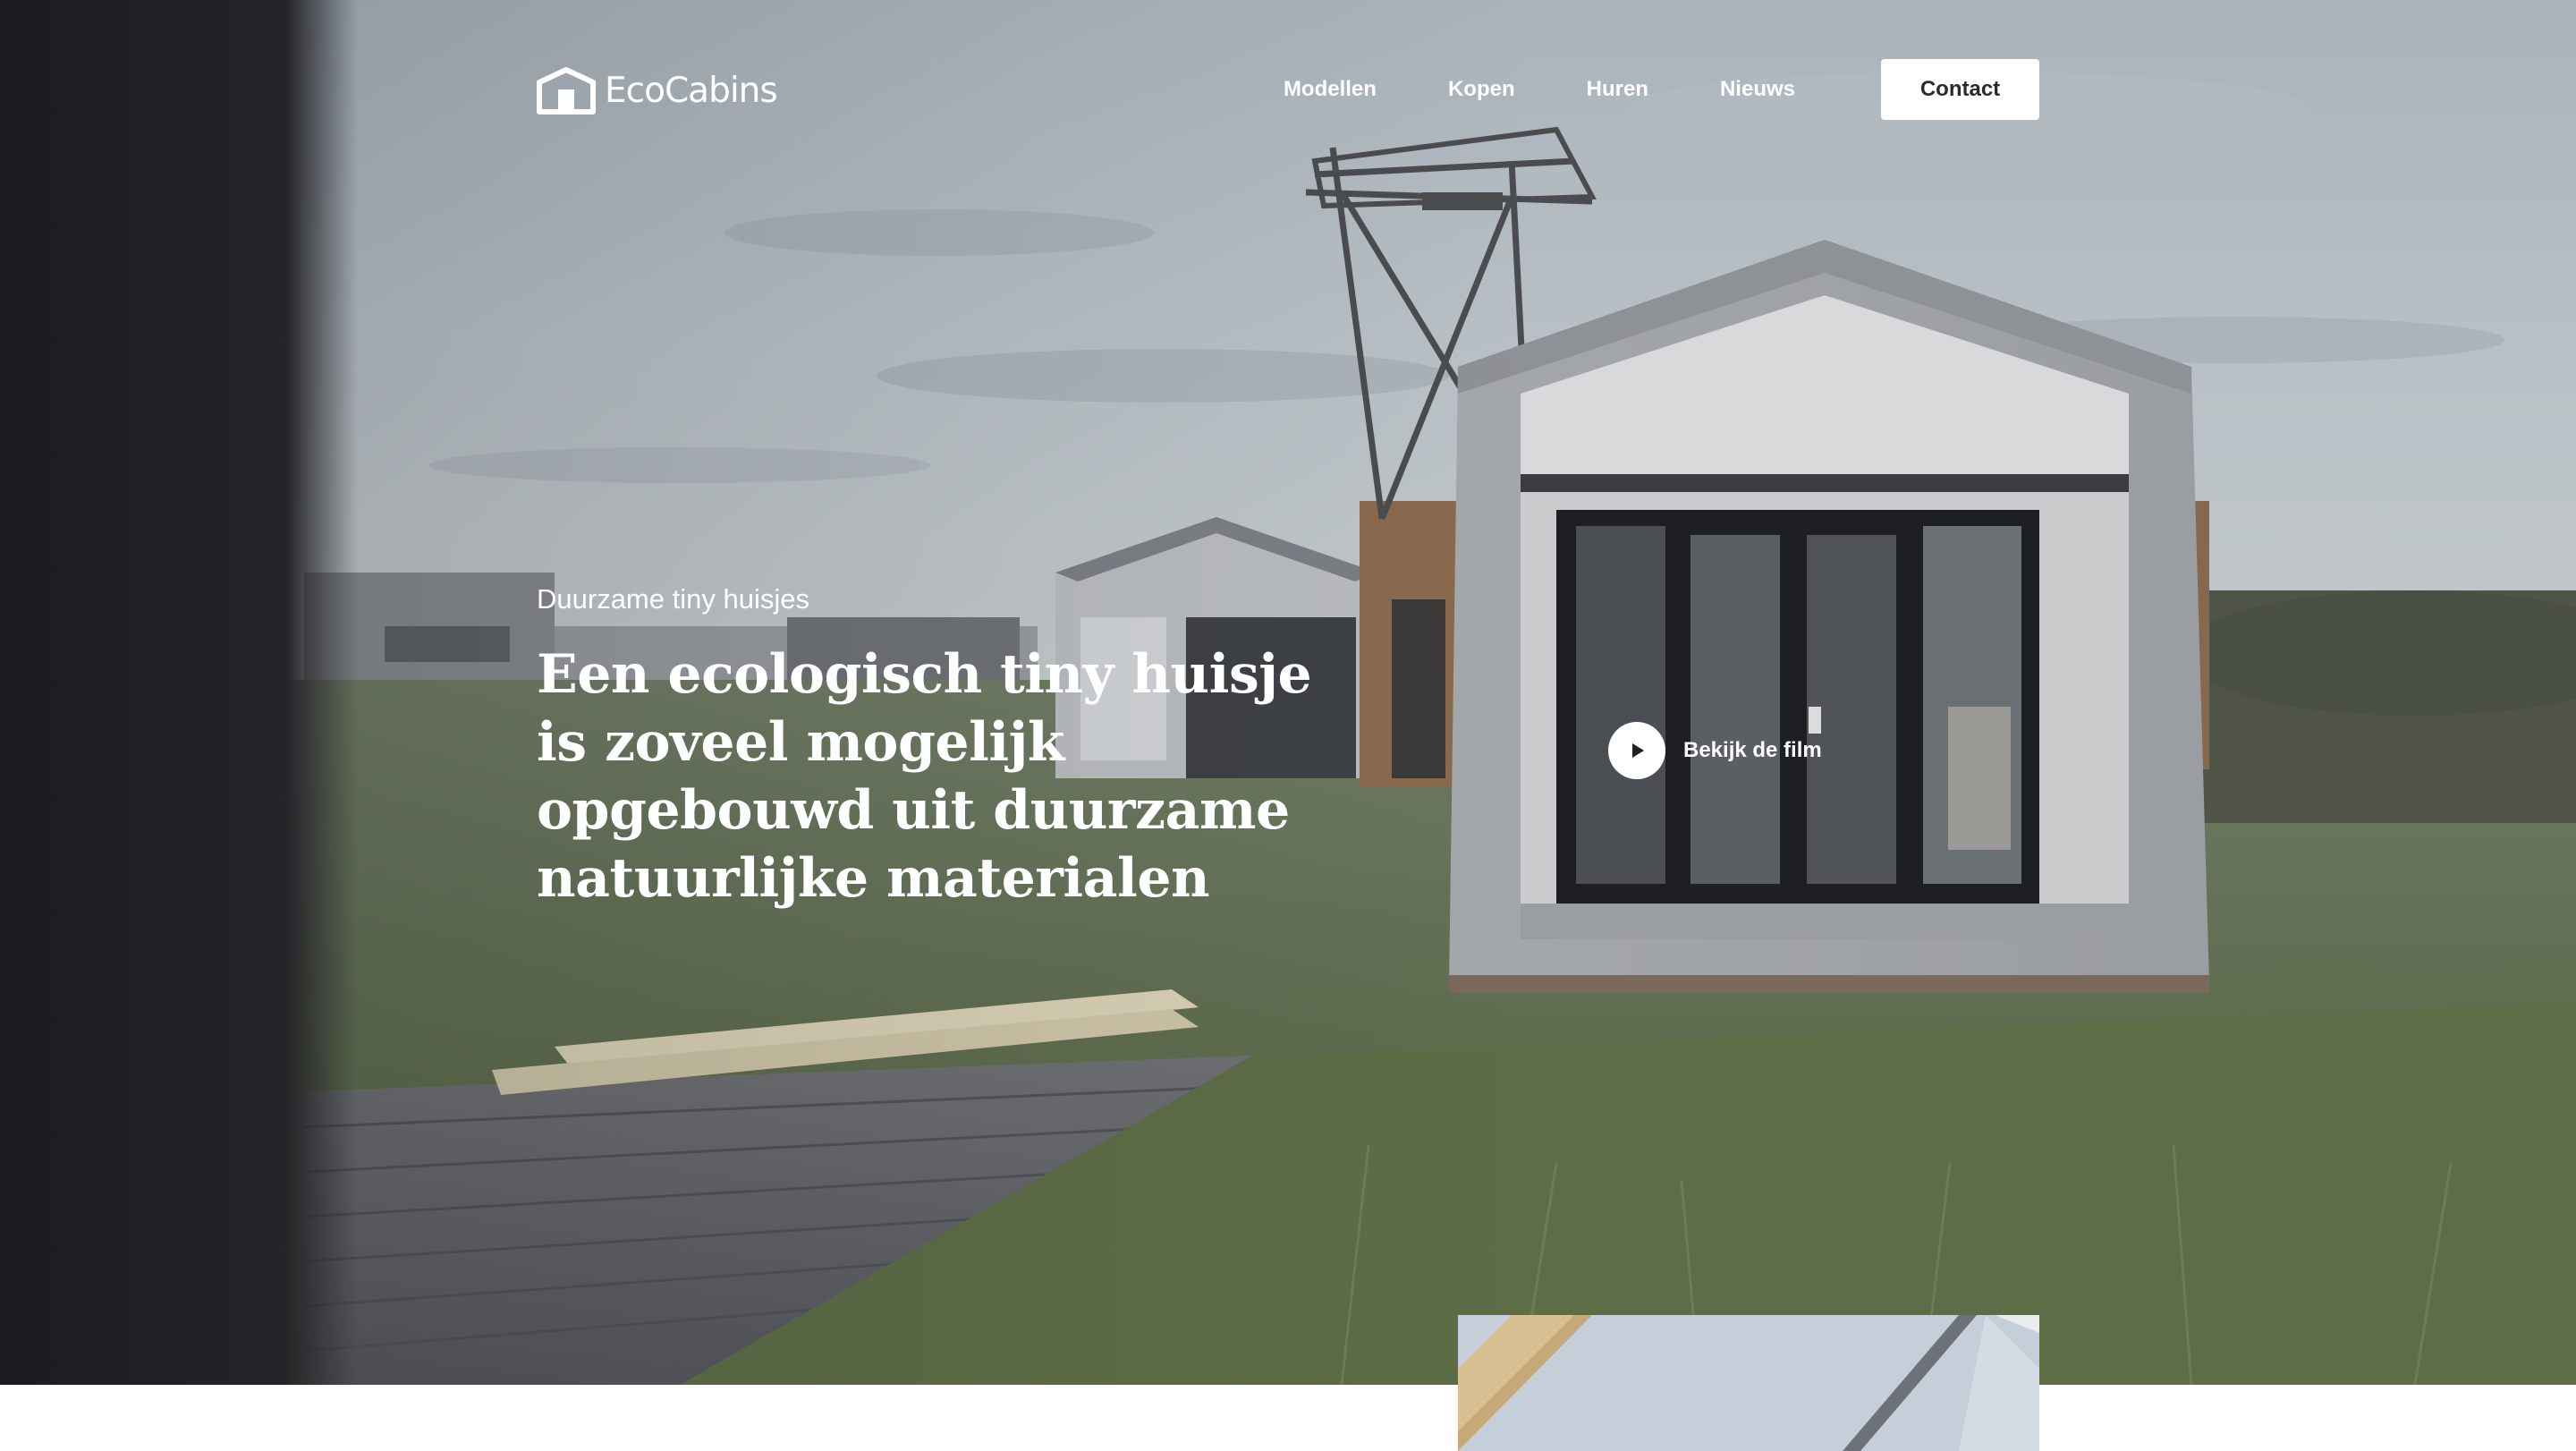  What do you see at coordinates (1330, 89) in the screenshot?
I see `nav-item-modellen: Modellen` at bounding box center [1330, 89].